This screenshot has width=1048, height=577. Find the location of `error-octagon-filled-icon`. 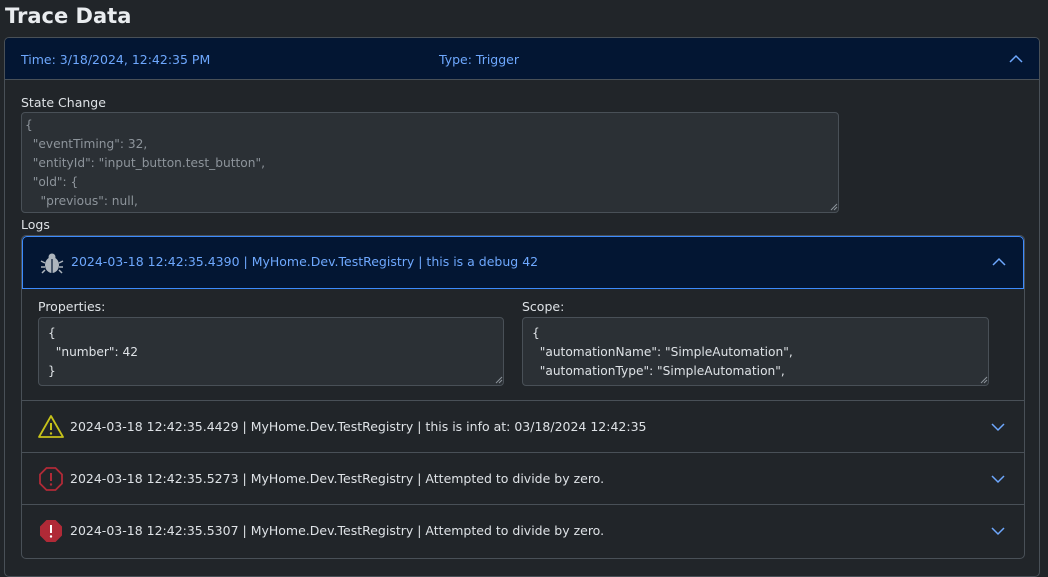

error-octagon-filled-icon is located at coordinates (51, 531).